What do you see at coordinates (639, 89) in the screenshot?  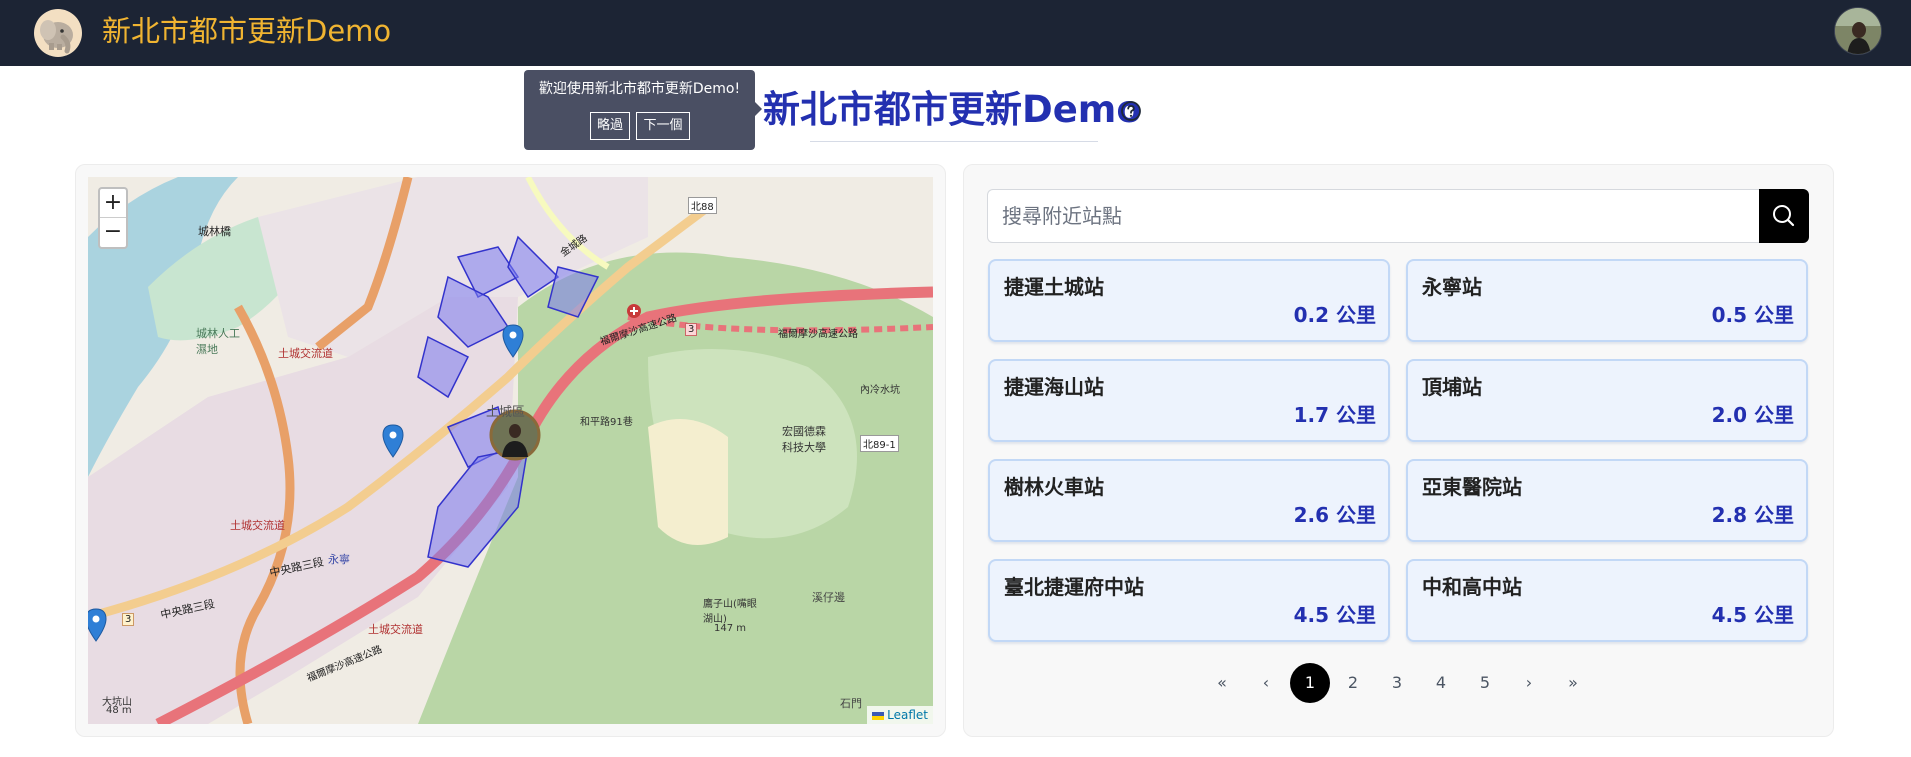 I see `tour-message: 歡迎使用新北市都市更新Demo!` at bounding box center [639, 89].